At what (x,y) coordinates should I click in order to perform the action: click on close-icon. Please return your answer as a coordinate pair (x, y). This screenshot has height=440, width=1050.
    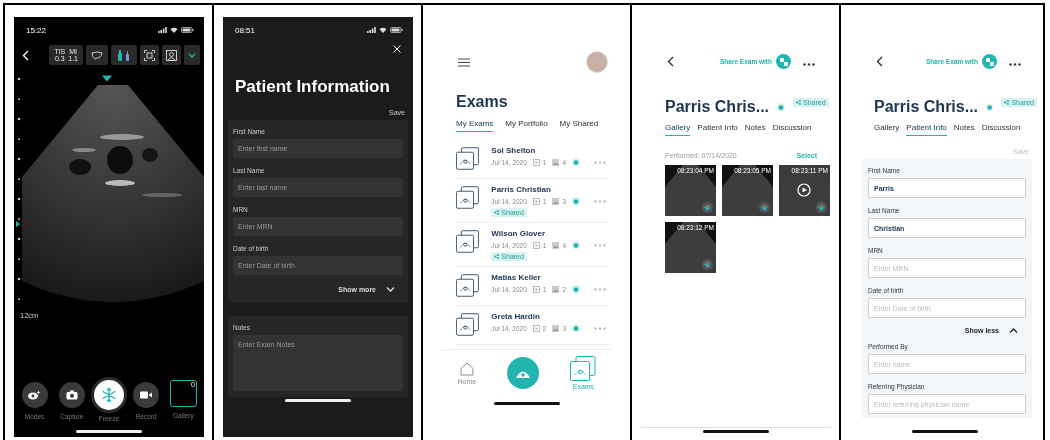
    Looking at the image, I should click on (397, 49).